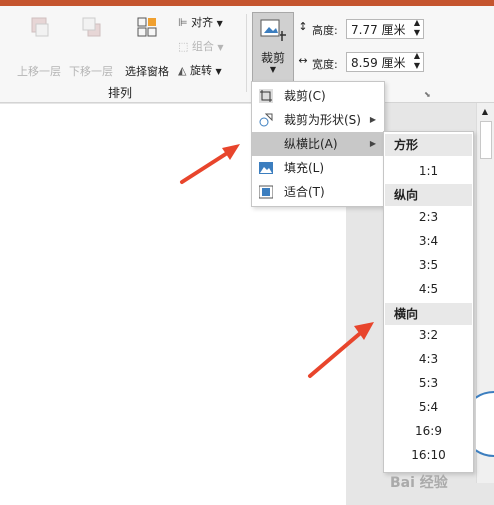 The width and height of the screenshot is (494, 505). I want to click on width-icon: ↔, so click(303, 60).